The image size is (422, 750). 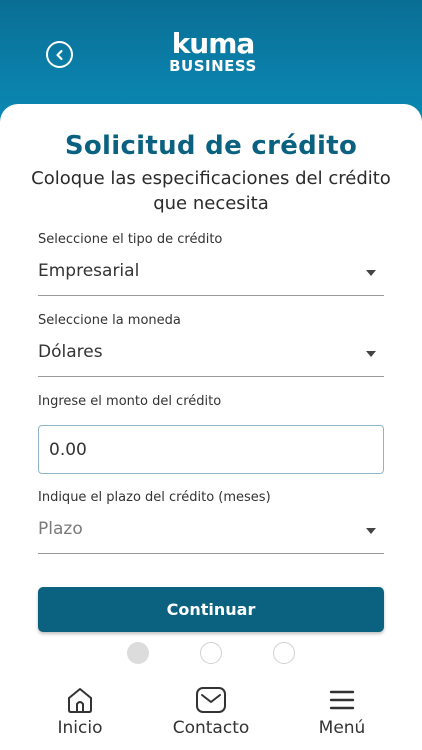 I want to click on chevron-left-icon, so click(x=59, y=54).